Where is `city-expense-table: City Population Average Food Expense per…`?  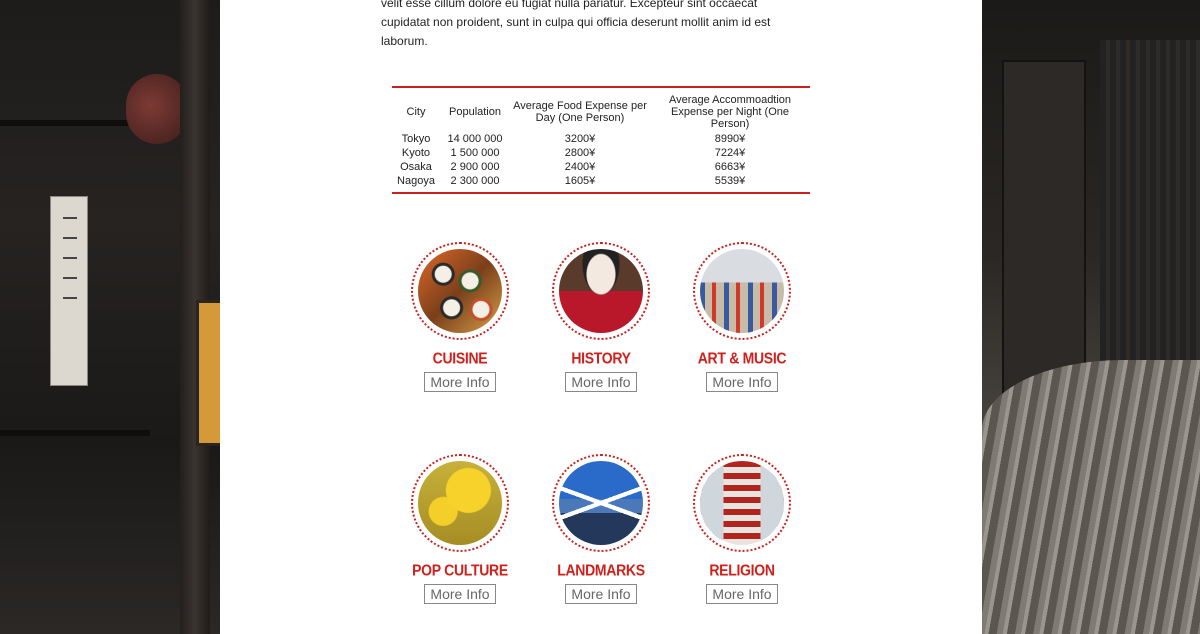
city-expense-table: City Population Average Food Expense per… is located at coordinates (601, 140).